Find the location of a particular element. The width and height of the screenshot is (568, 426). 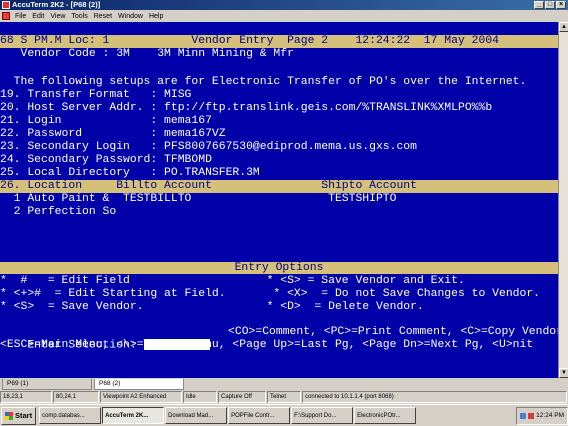

system-tray: 12:24 PM is located at coordinates (542, 415).